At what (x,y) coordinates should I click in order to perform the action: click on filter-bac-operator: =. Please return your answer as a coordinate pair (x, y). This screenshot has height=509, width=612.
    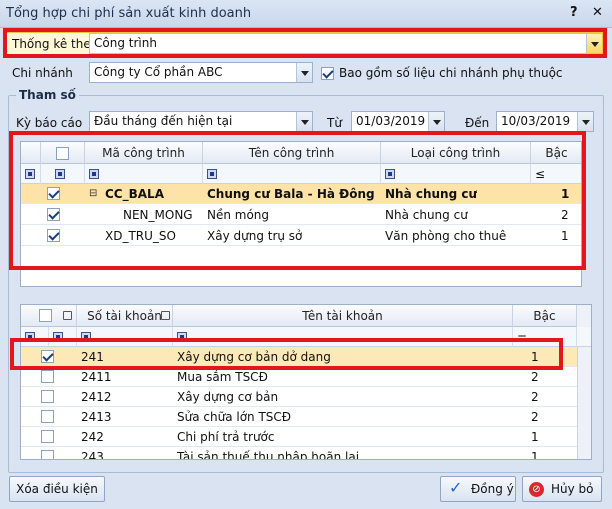
    Looking at the image, I should click on (522, 337).